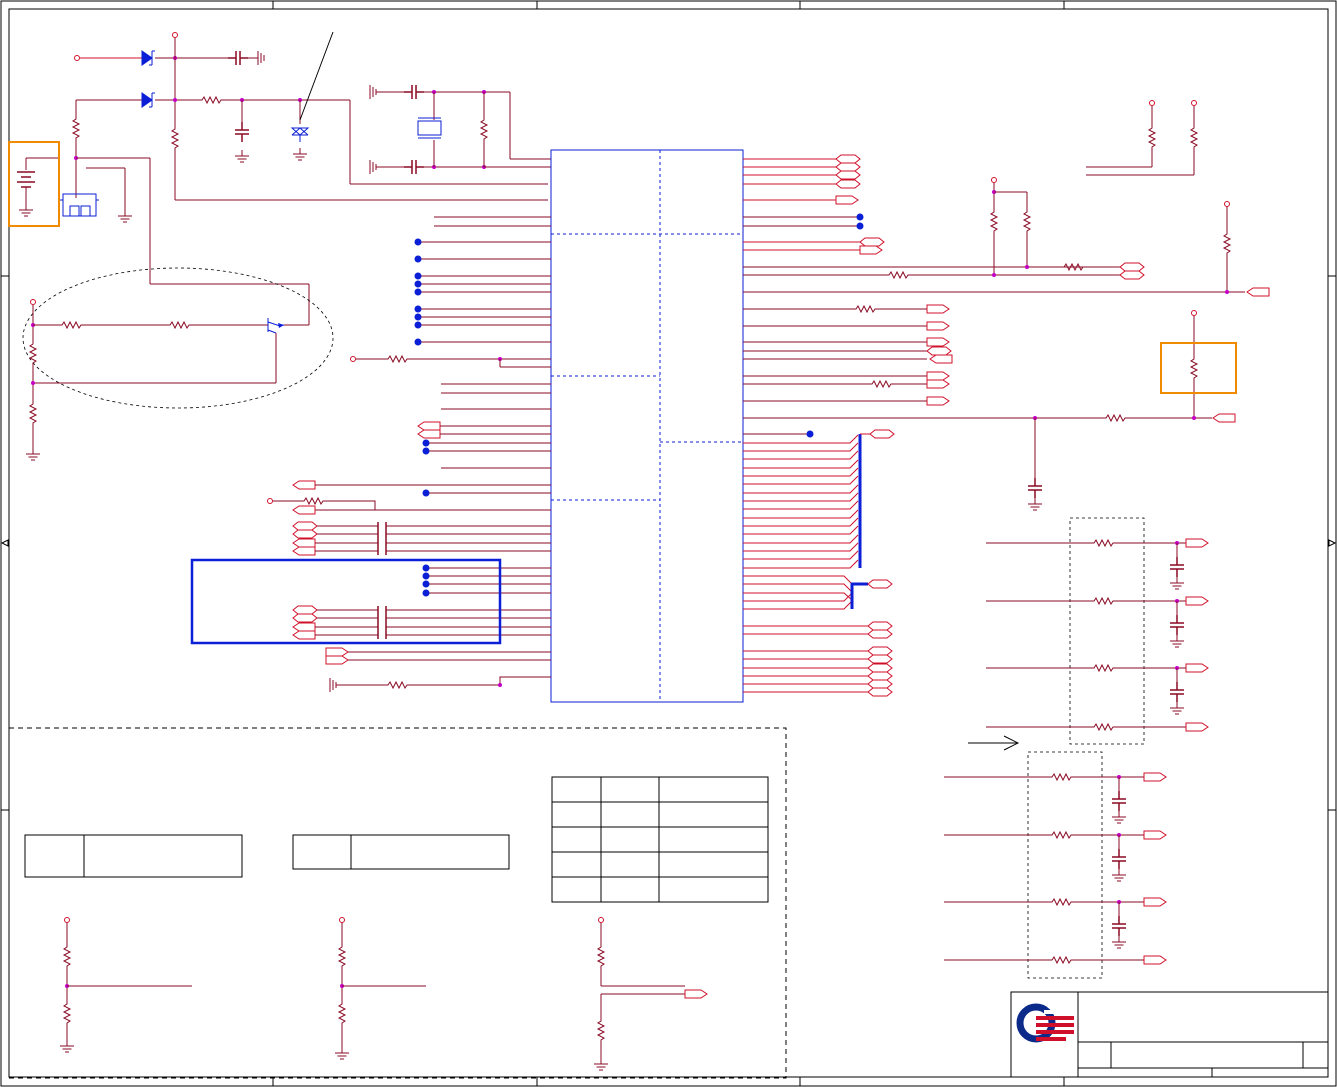 This screenshot has height=1087, width=1337. What do you see at coordinates (1169, 1034) in the screenshot?
I see `title-block` at bounding box center [1169, 1034].